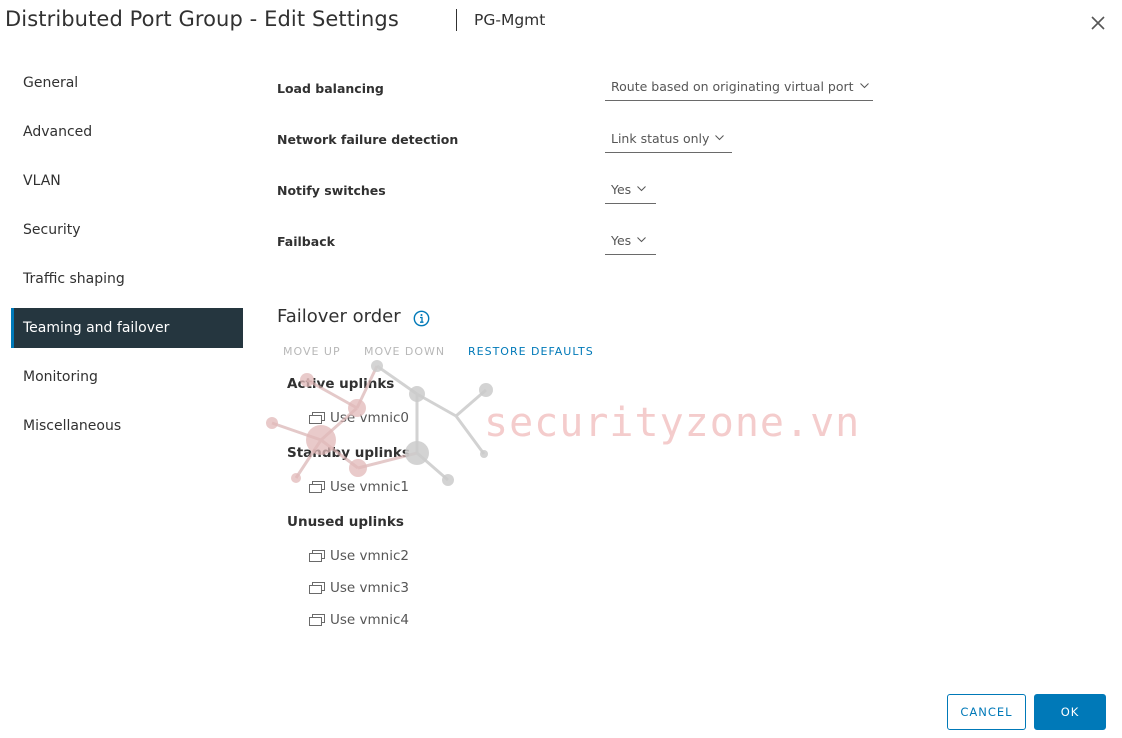 The image size is (1122, 738). Describe the element at coordinates (127, 328) in the screenshot. I see `nav-item-teaming-and-failover: Teaming and failover` at that location.